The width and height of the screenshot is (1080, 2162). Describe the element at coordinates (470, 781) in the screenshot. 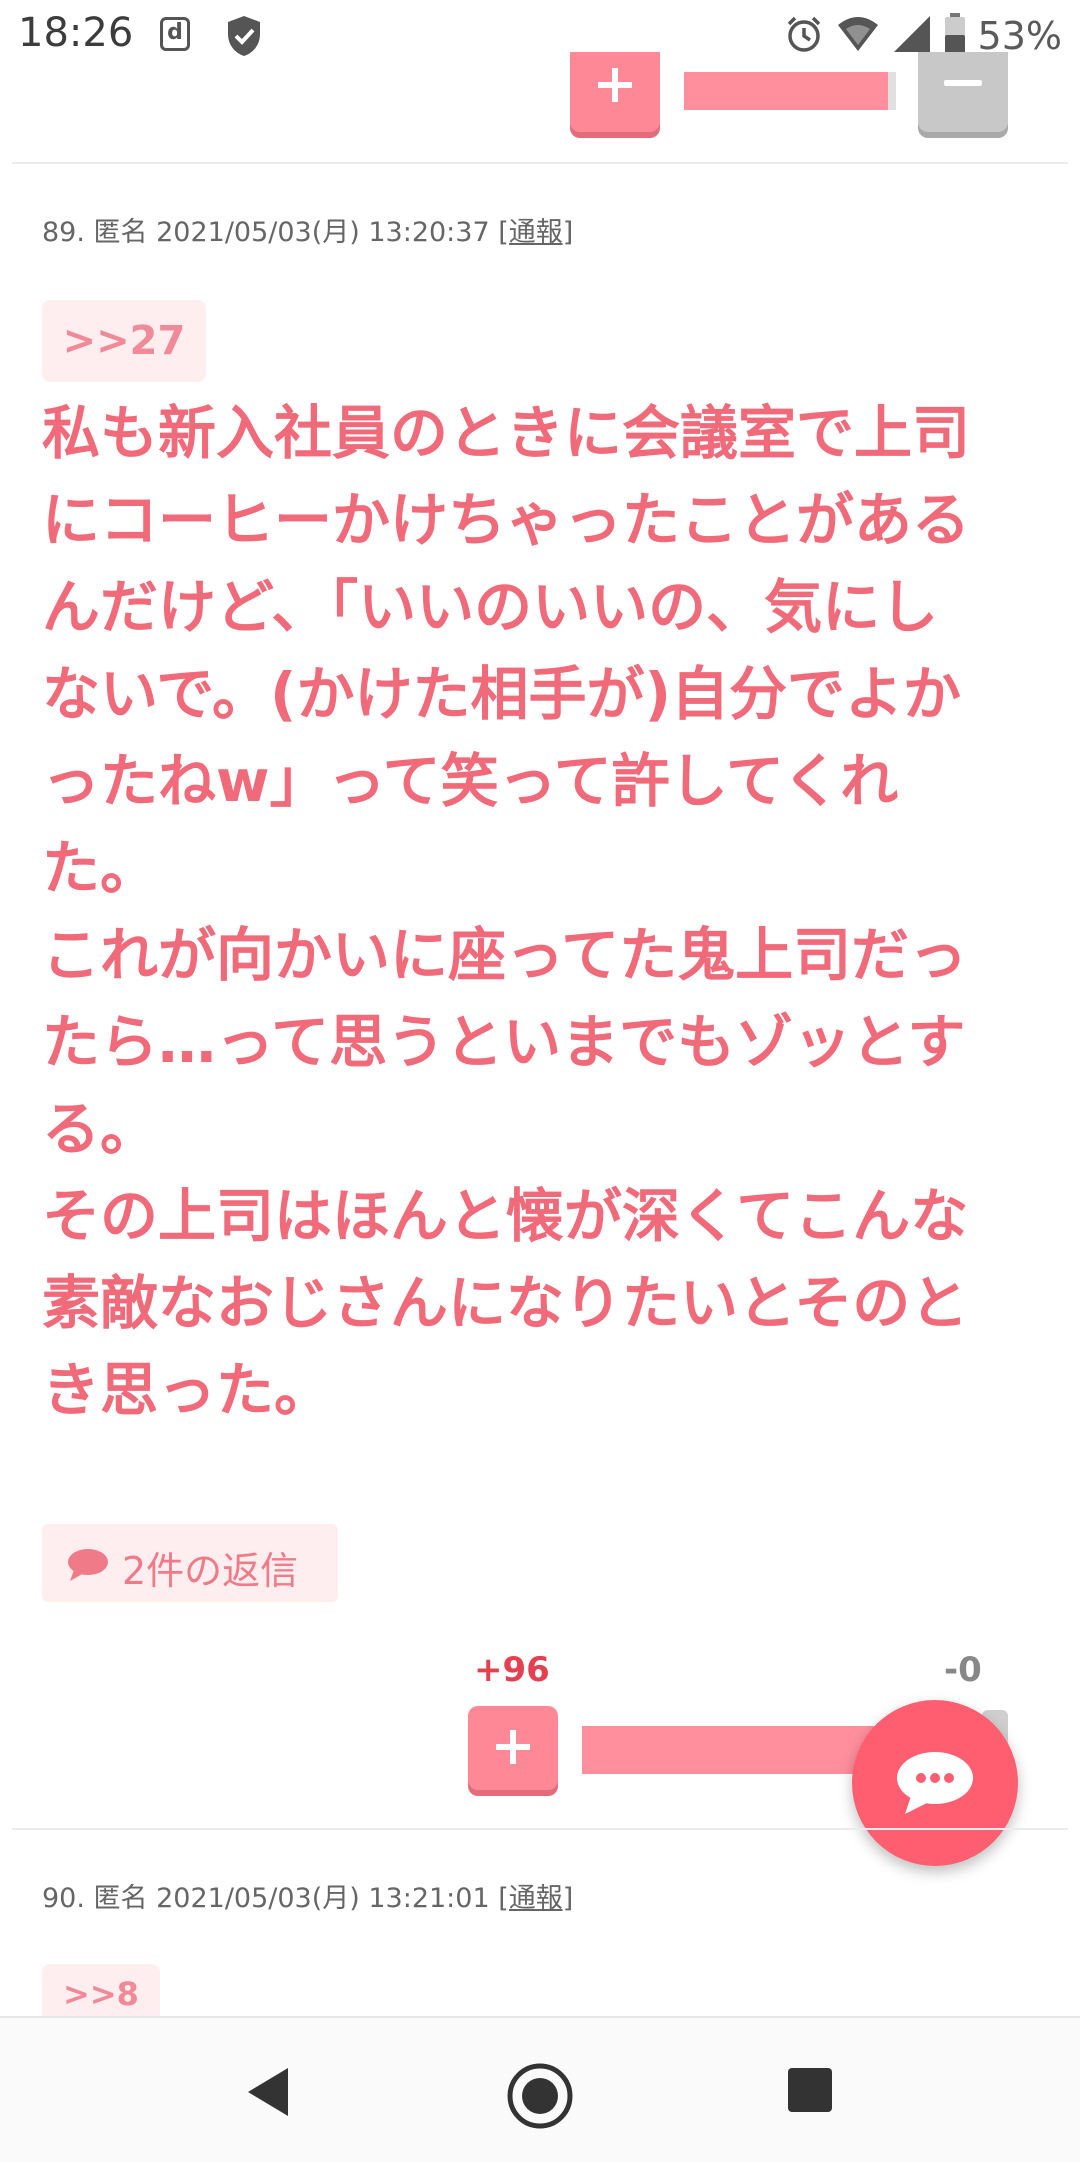

I see `comment-line: ったねw」って笑って許してくれ` at that location.